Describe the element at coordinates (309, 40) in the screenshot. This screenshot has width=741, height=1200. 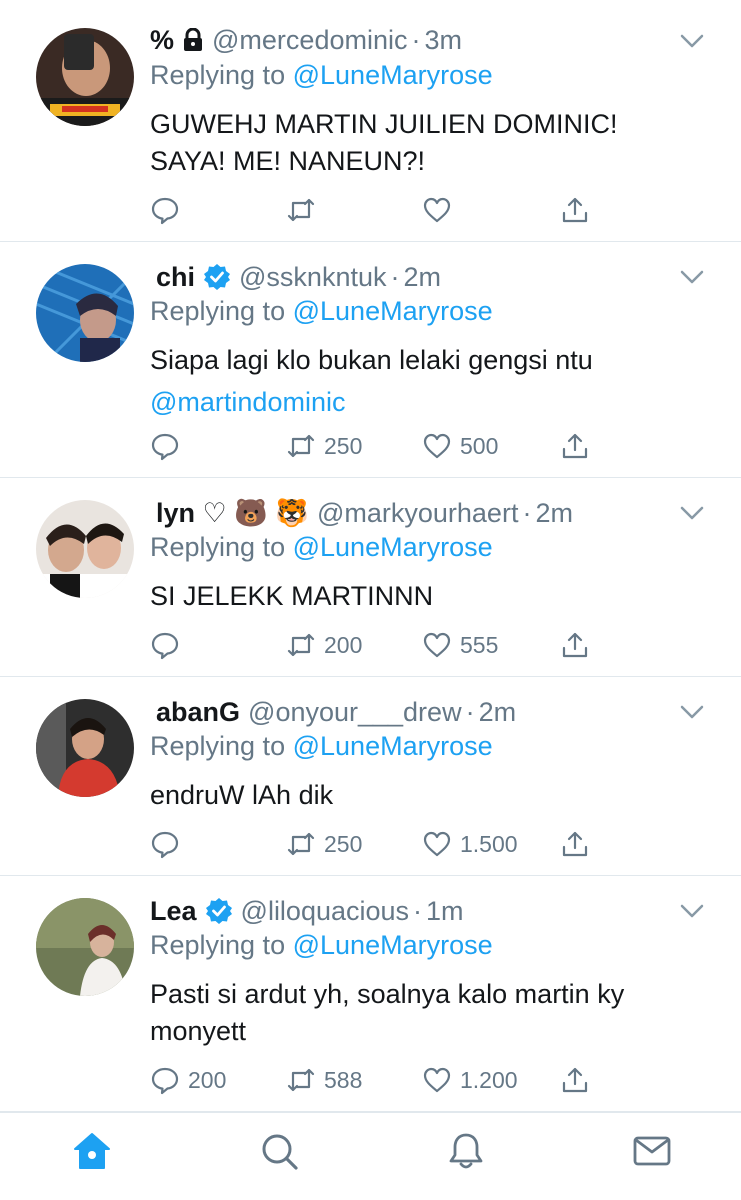
I see `username: @mercedominic` at that location.